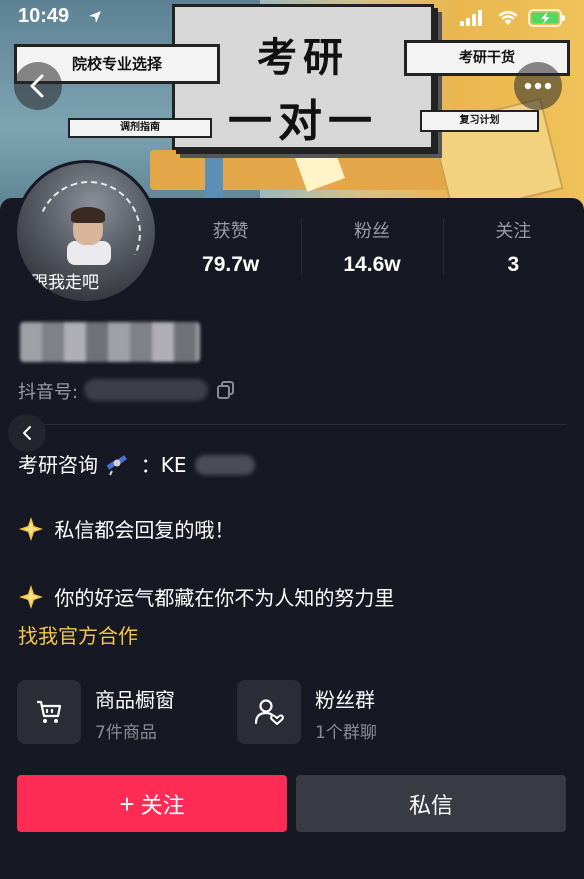  Describe the element at coordinates (372, 264) in the screenshot. I see `stat-value: 14.6w` at that location.